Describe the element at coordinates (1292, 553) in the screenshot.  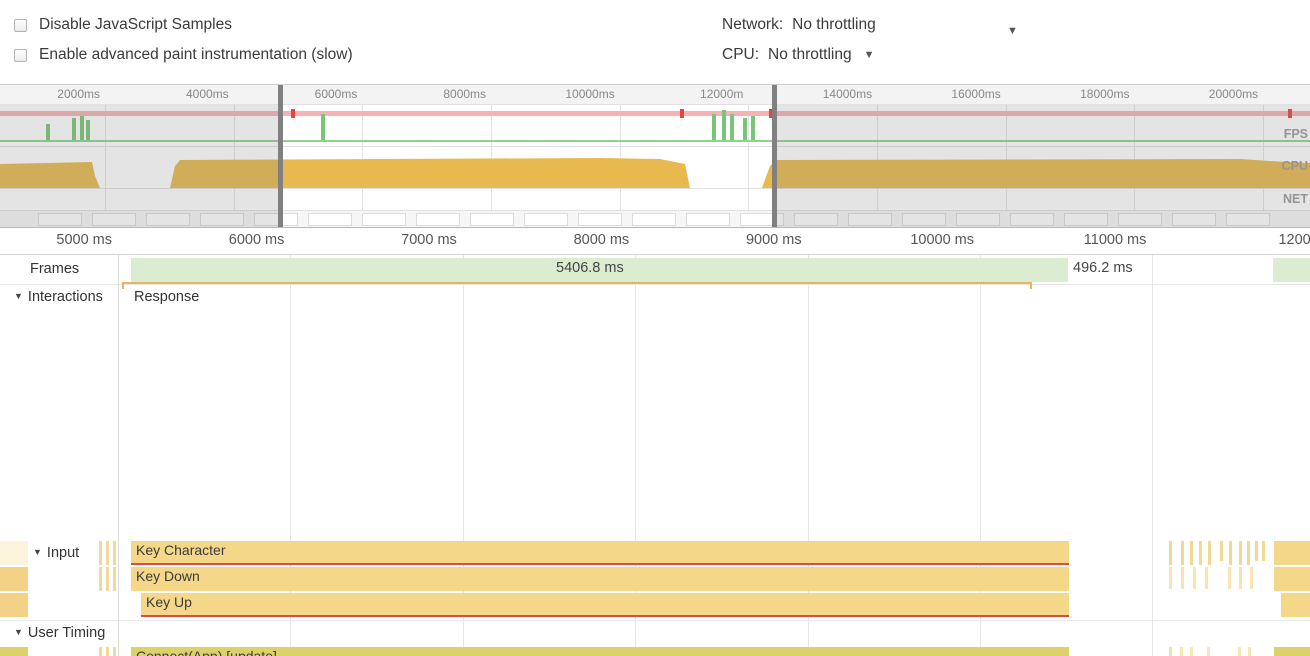
I see `event-bar-key-character` at that location.